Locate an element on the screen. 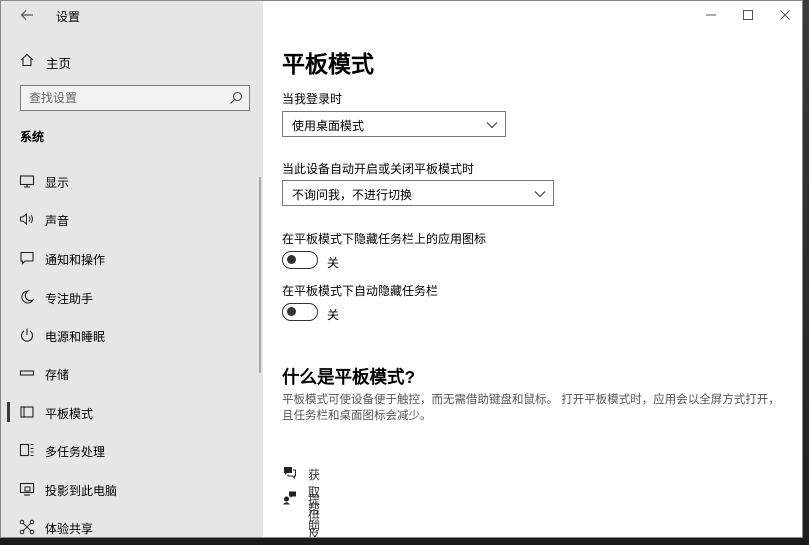 The image size is (809, 545). sidebar-item-tablet-mode: 平板模式 is located at coordinates (132, 412).